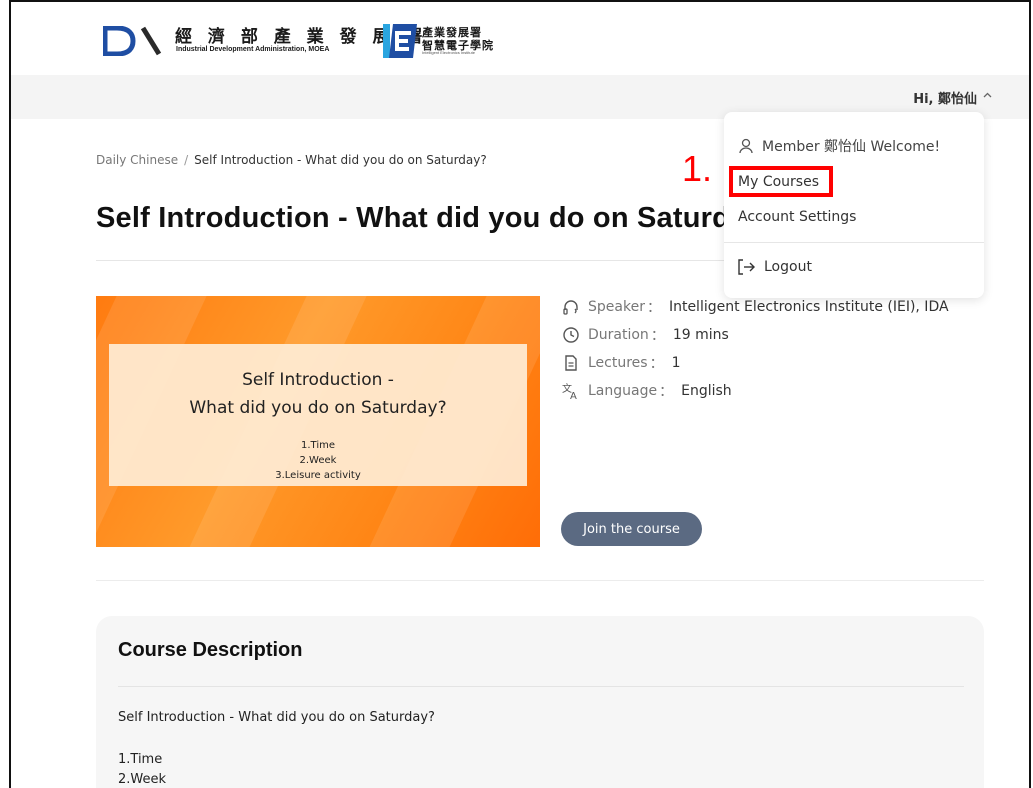 The image size is (1033, 788). I want to click on member-welcome: Member 鄭怡仙 Welcome!, so click(868, 146).